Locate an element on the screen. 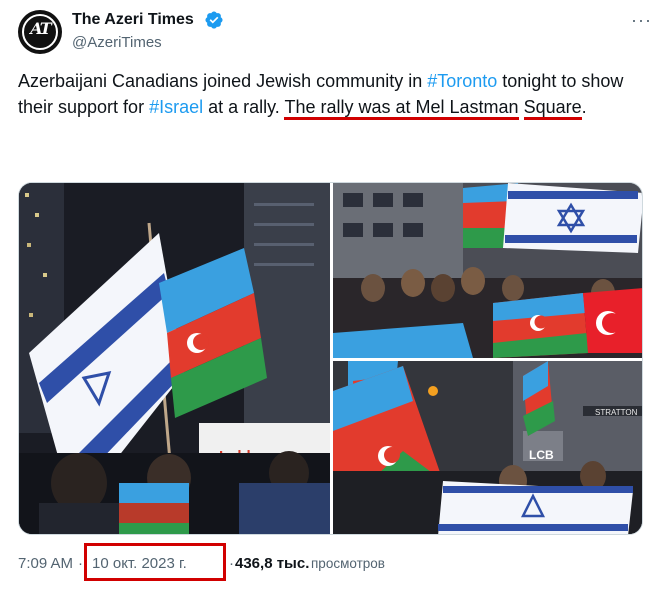  tweet-date: 10 окт. 2023 г. is located at coordinates (139, 563).